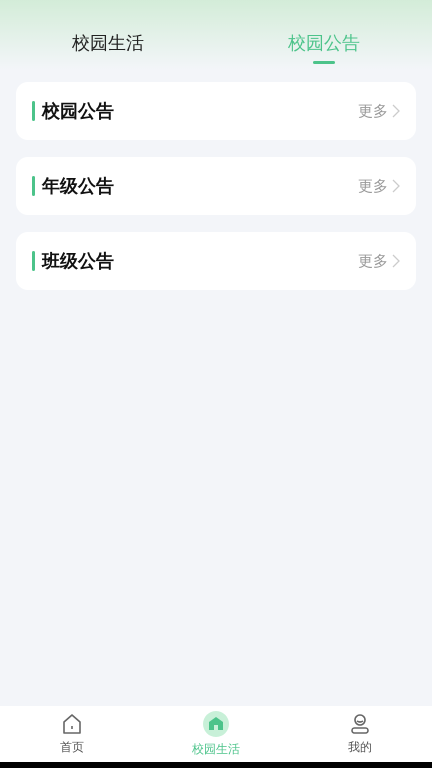 The width and height of the screenshot is (432, 768). Describe the element at coordinates (216, 723) in the screenshot. I see `building-icon` at that location.